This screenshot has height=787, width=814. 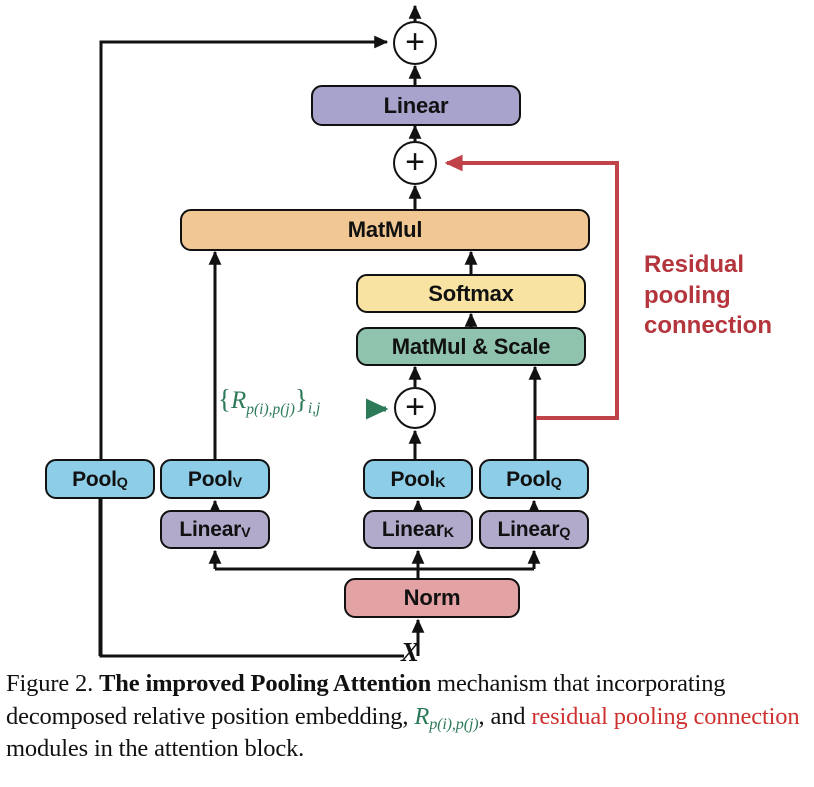 I want to click on node-linear-v: Linear V, so click(x=215, y=529).